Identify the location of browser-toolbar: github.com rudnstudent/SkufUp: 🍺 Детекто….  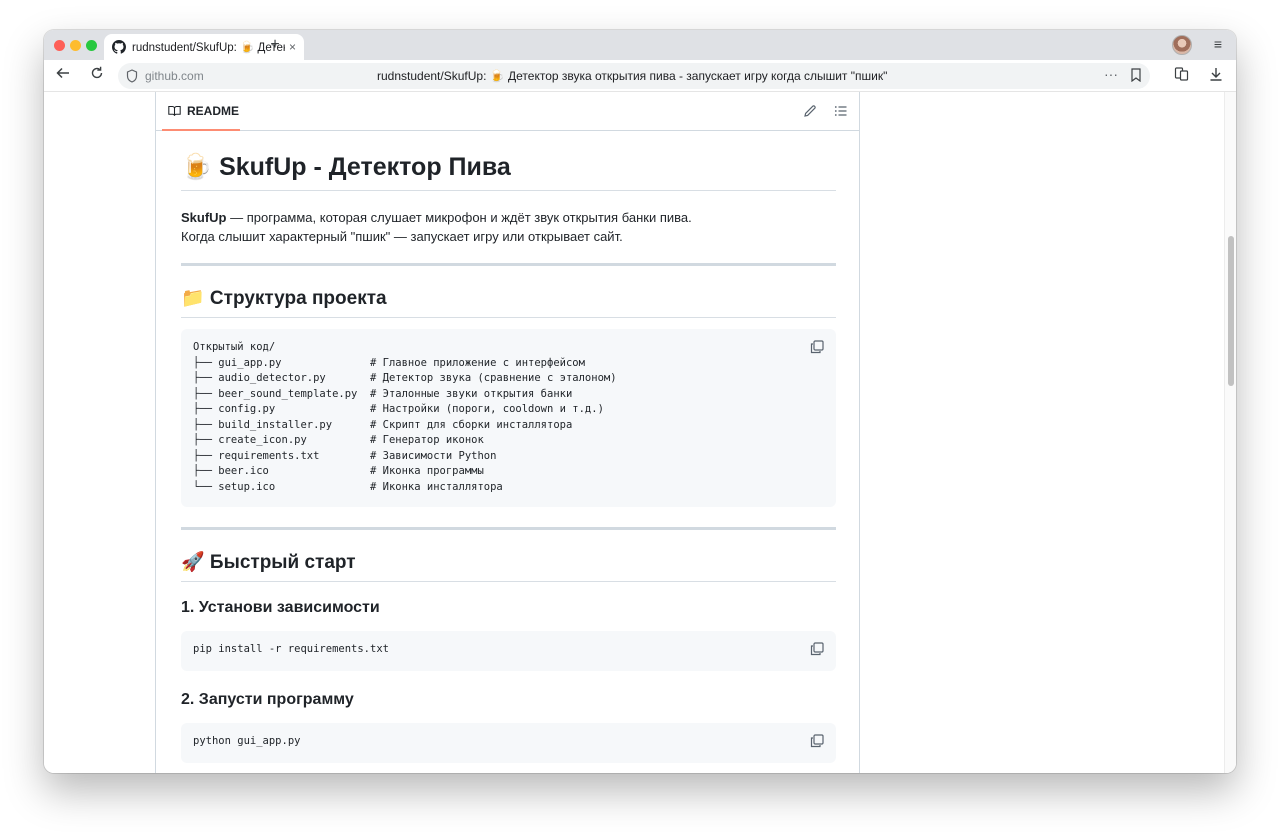
(640, 76).